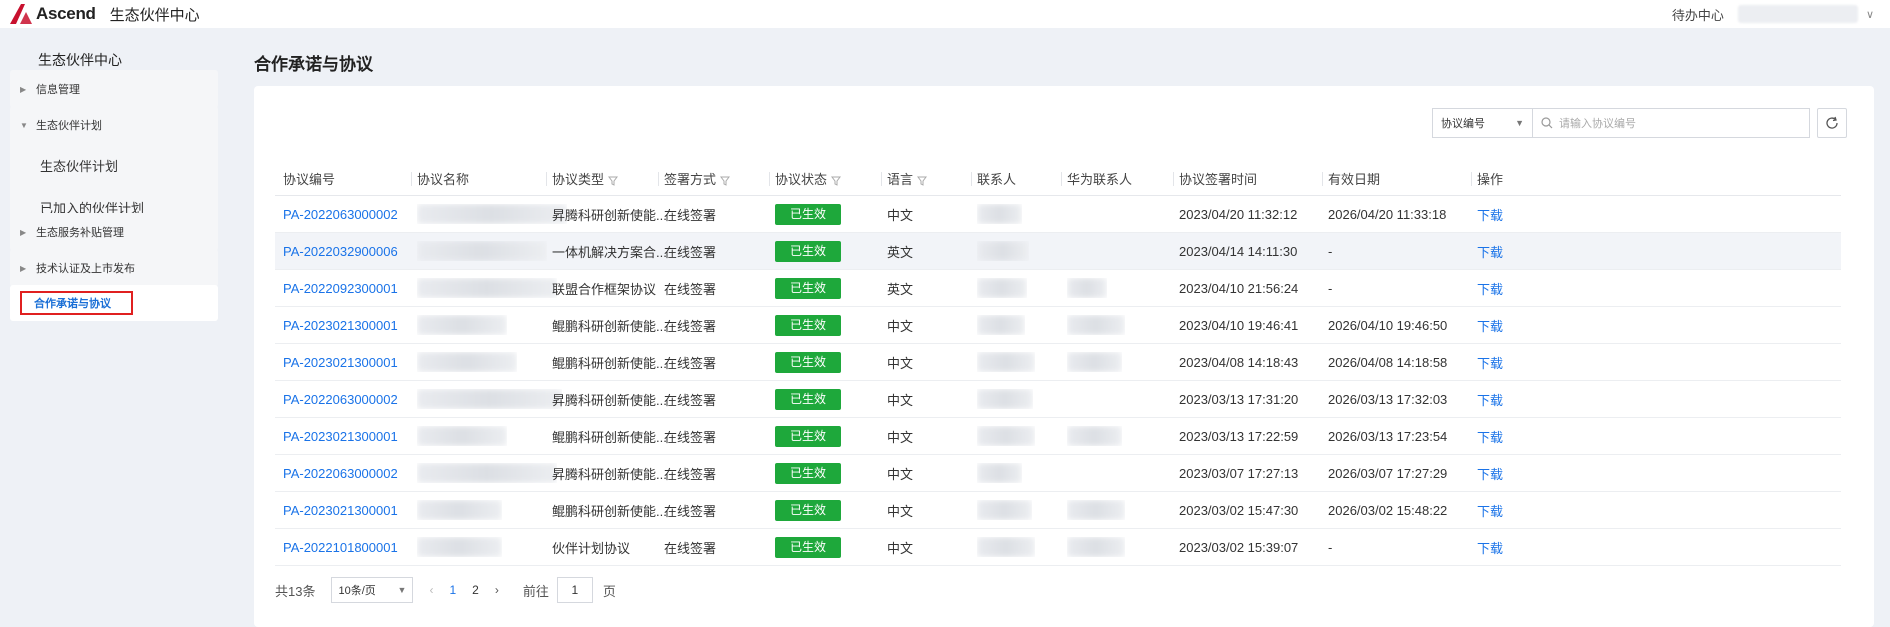 The height and width of the screenshot is (627, 1890). Describe the element at coordinates (900, 436) in the screenshot. I see `table-cell: 中文` at that location.